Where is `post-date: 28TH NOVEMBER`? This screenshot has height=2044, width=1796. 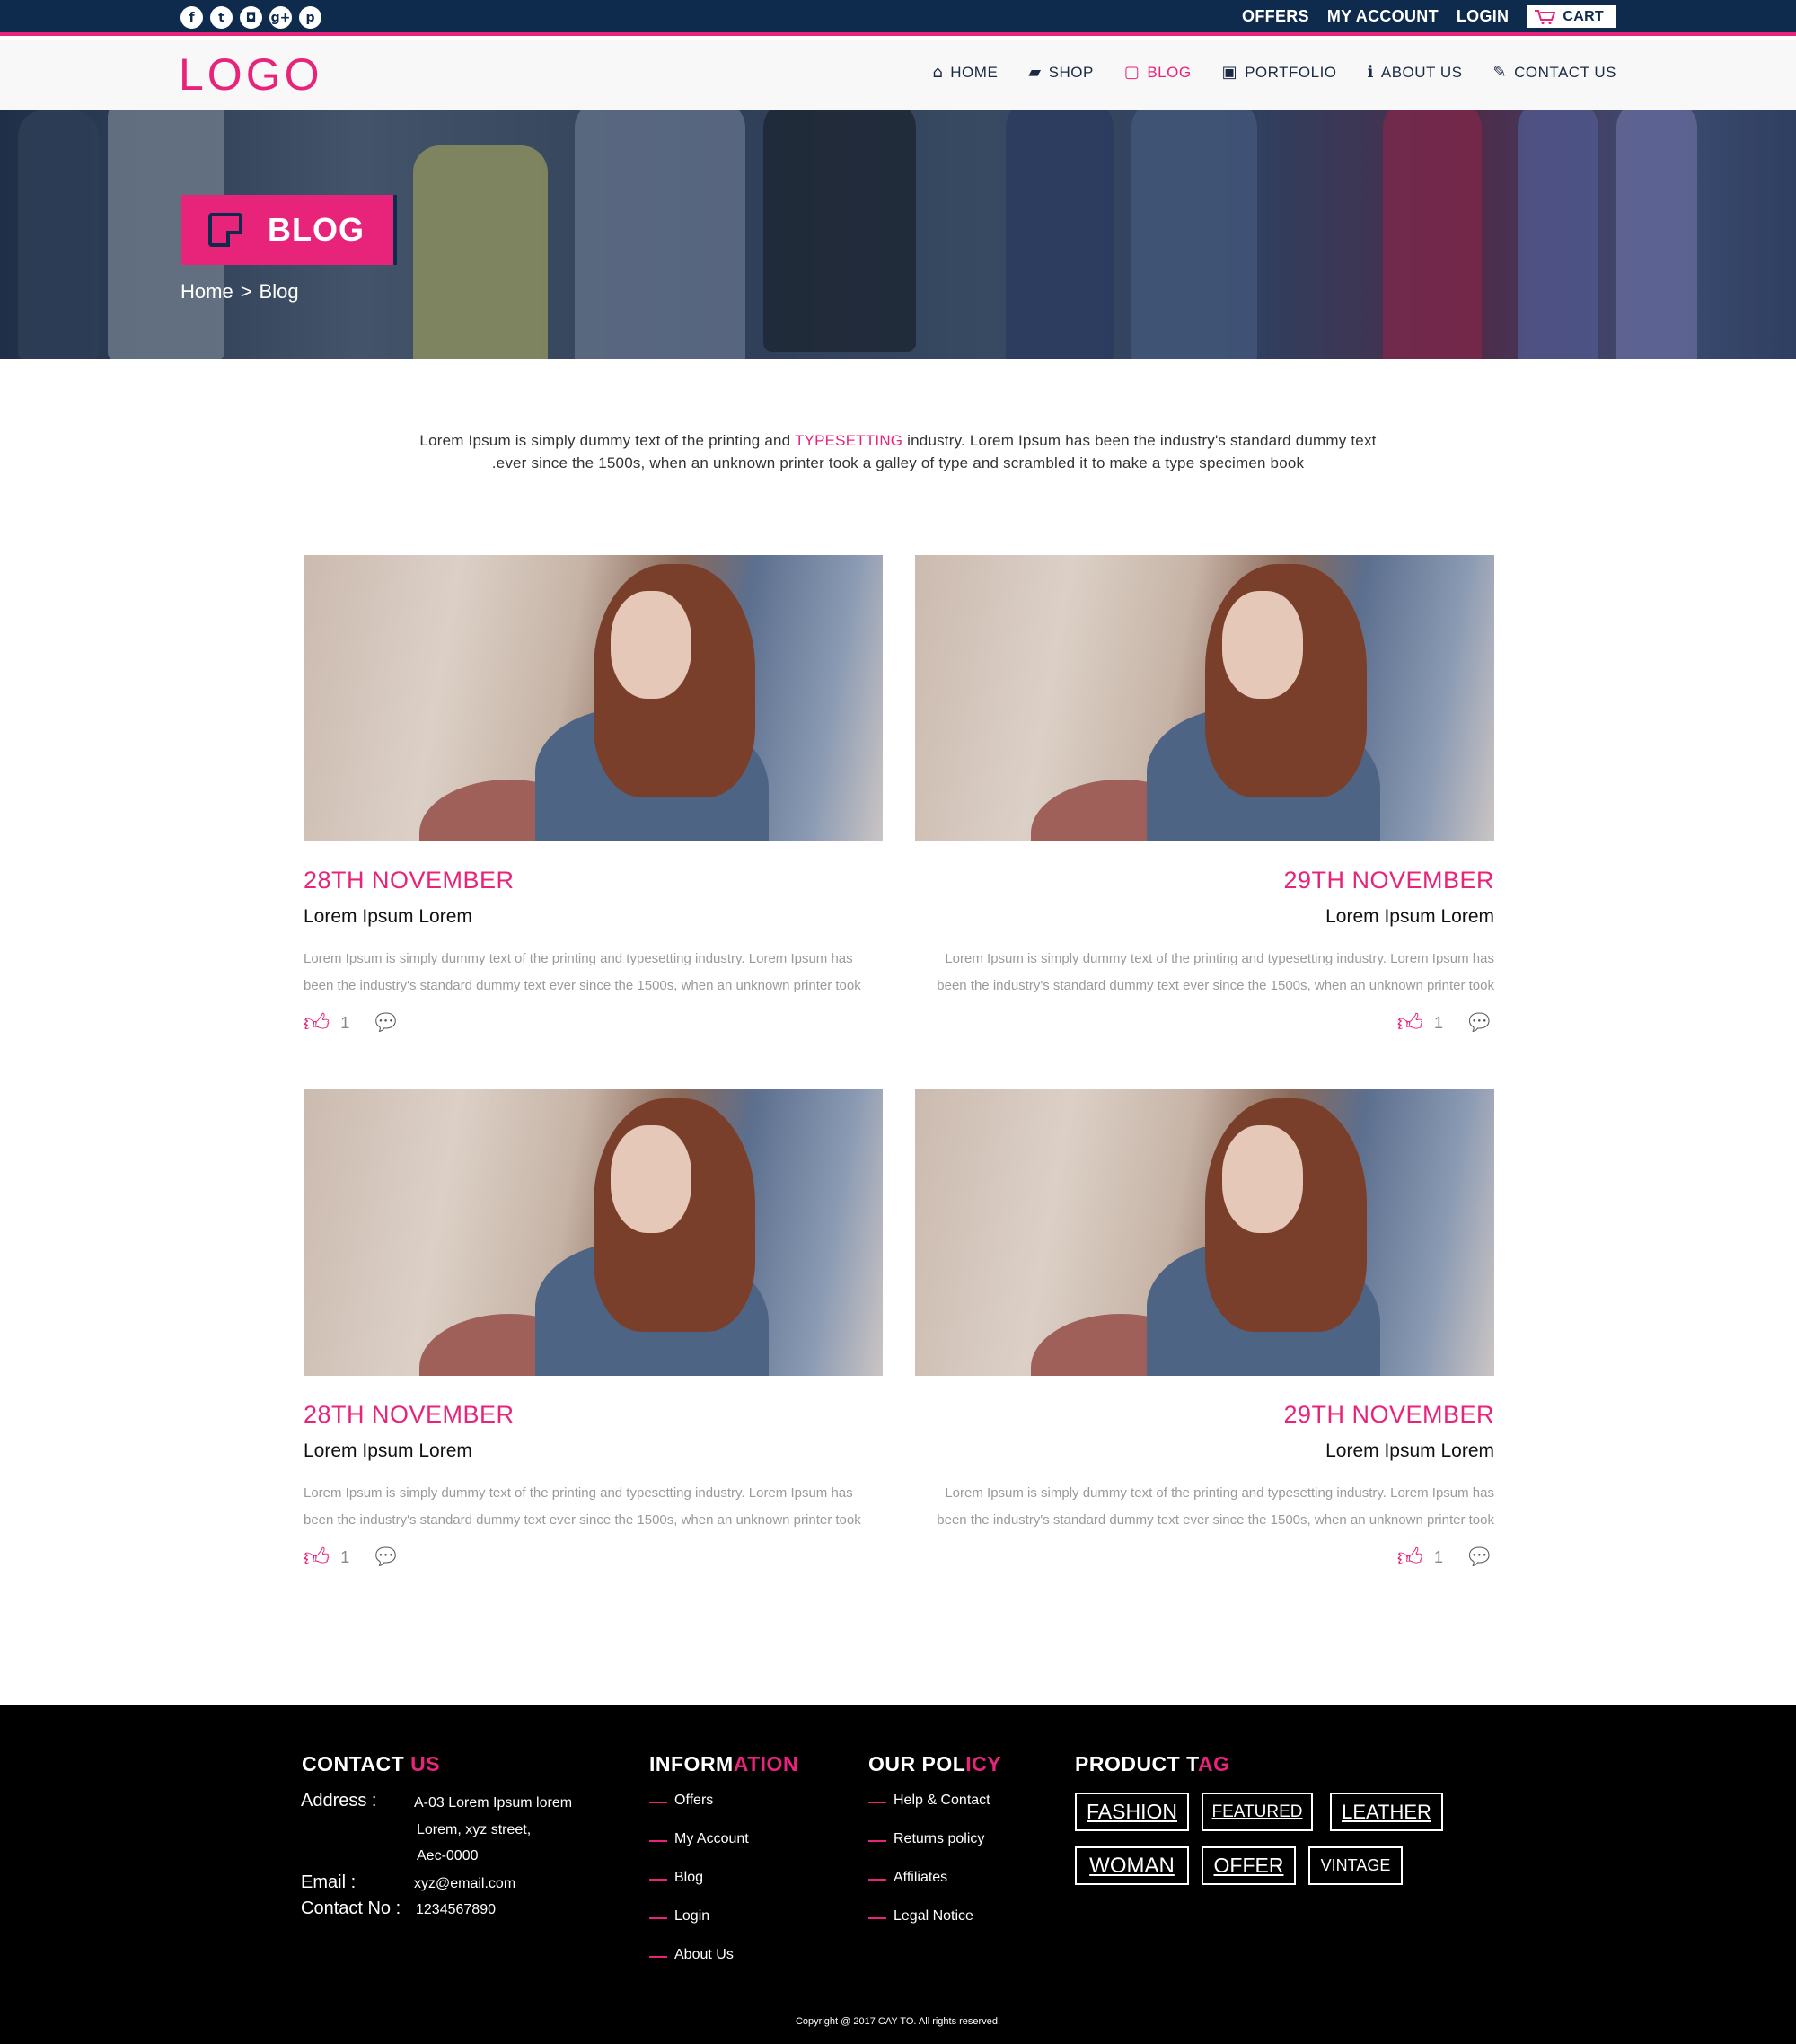 post-date: 28TH NOVEMBER is located at coordinates (409, 880).